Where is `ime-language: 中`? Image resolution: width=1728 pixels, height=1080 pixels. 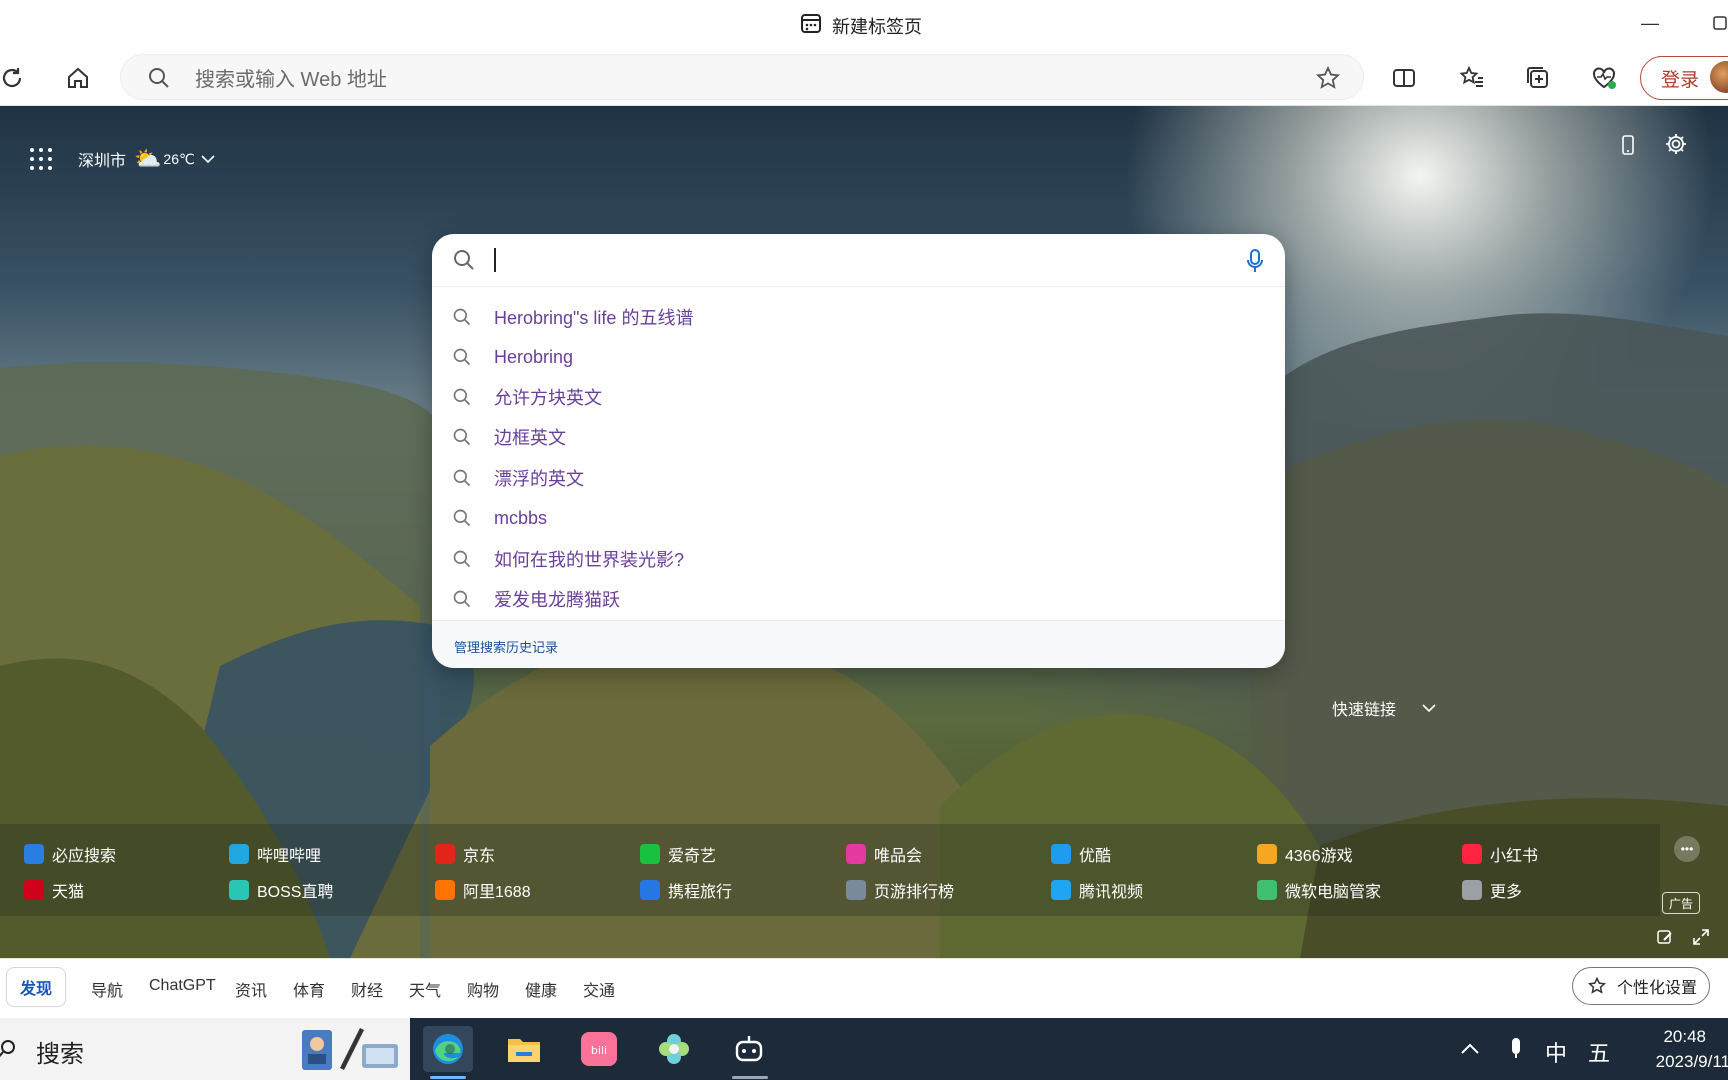
ime-language: 中 is located at coordinates (1556, 1052).